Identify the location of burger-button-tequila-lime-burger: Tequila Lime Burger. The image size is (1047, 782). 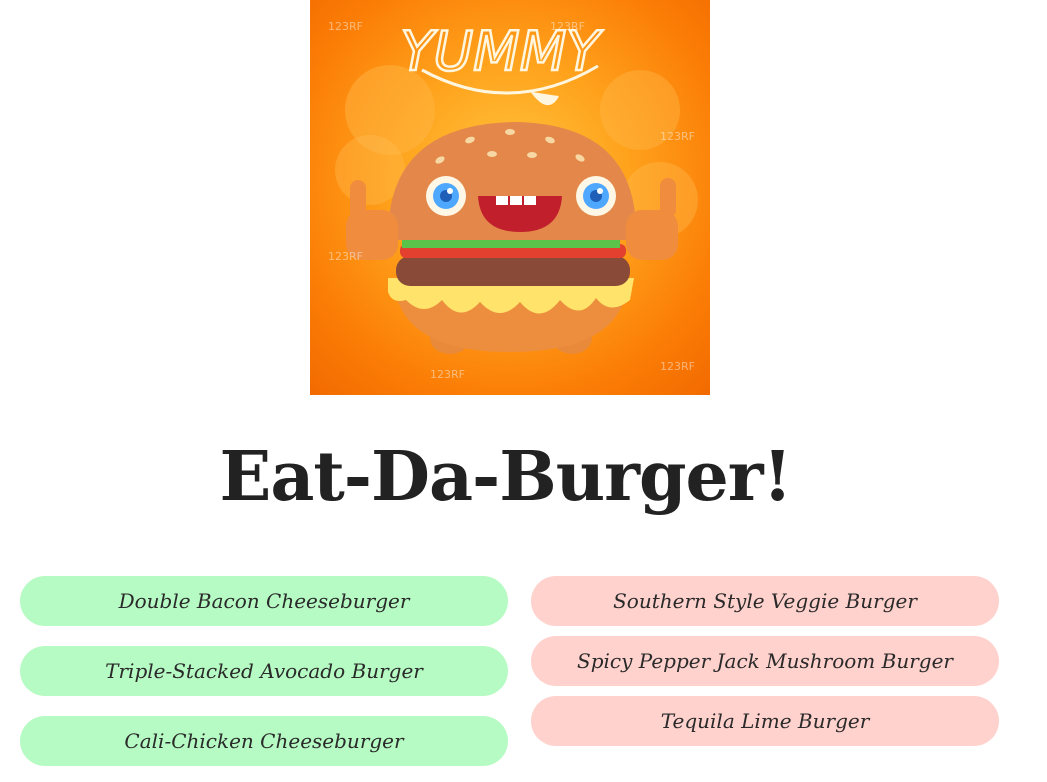
(765, 721).